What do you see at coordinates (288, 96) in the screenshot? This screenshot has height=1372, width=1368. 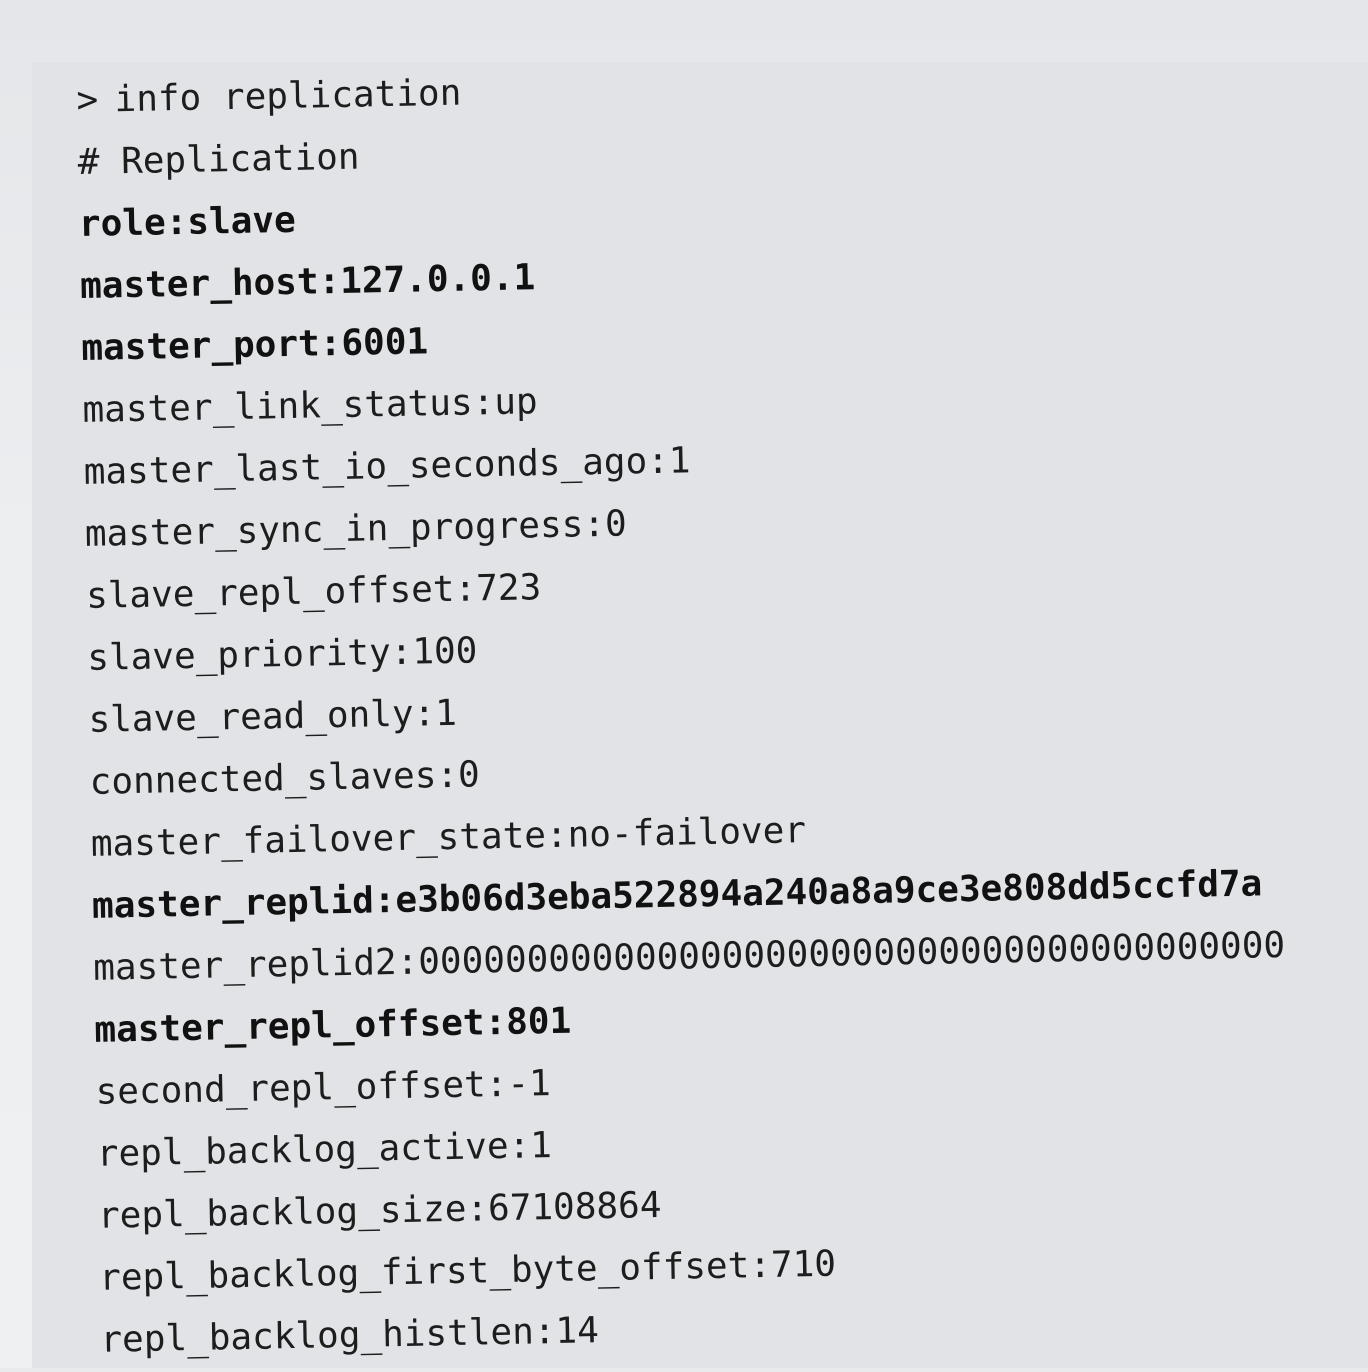 I see `command-text: info replication` at bounding box center [288, 96].